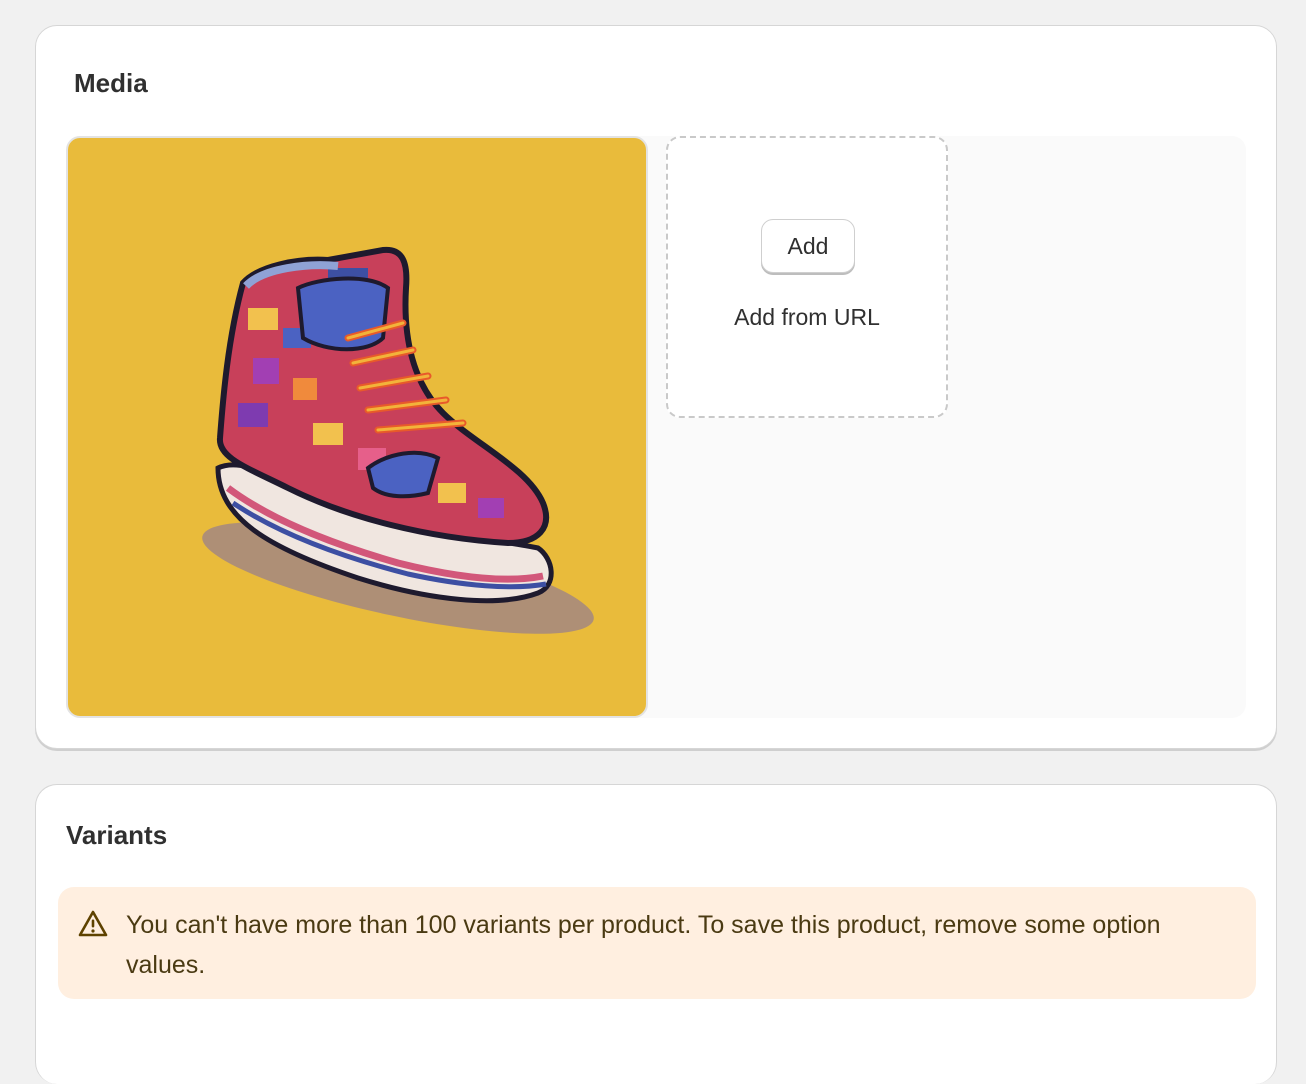 This screenshot has width=1306, height=1084. Describe the element at coordinates (807, 317) in the screenshot. I see `add-from-url-link: Add from URL` at that location.